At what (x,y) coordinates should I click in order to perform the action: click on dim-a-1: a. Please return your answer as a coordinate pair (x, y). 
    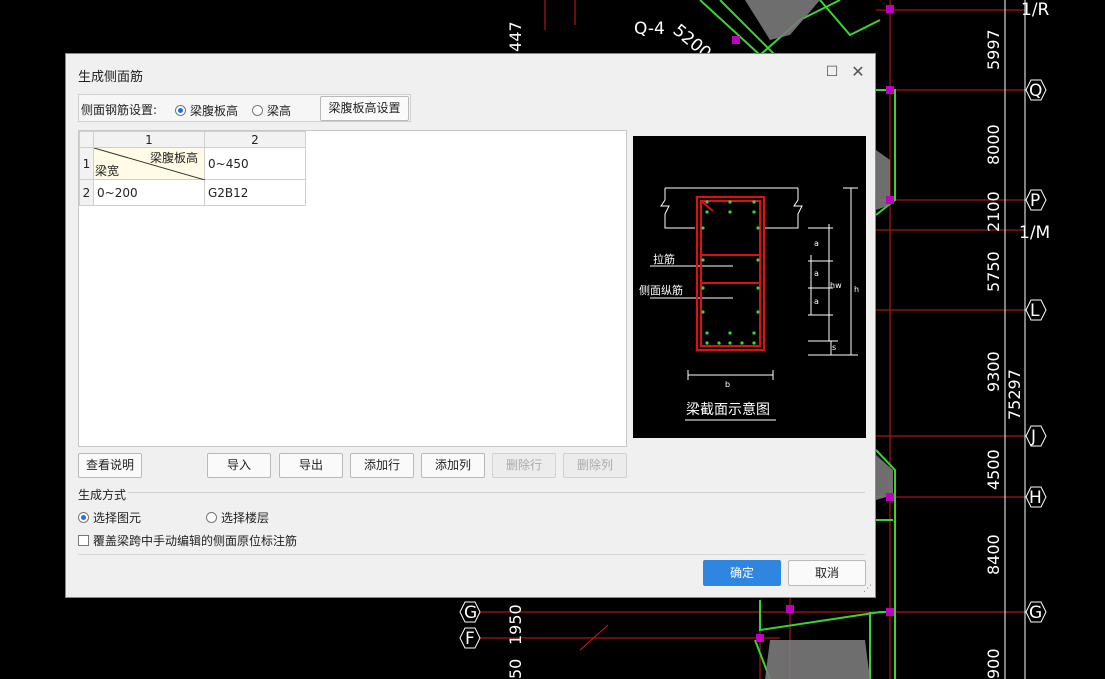
    Looking at the image, I should click on (816, 243).